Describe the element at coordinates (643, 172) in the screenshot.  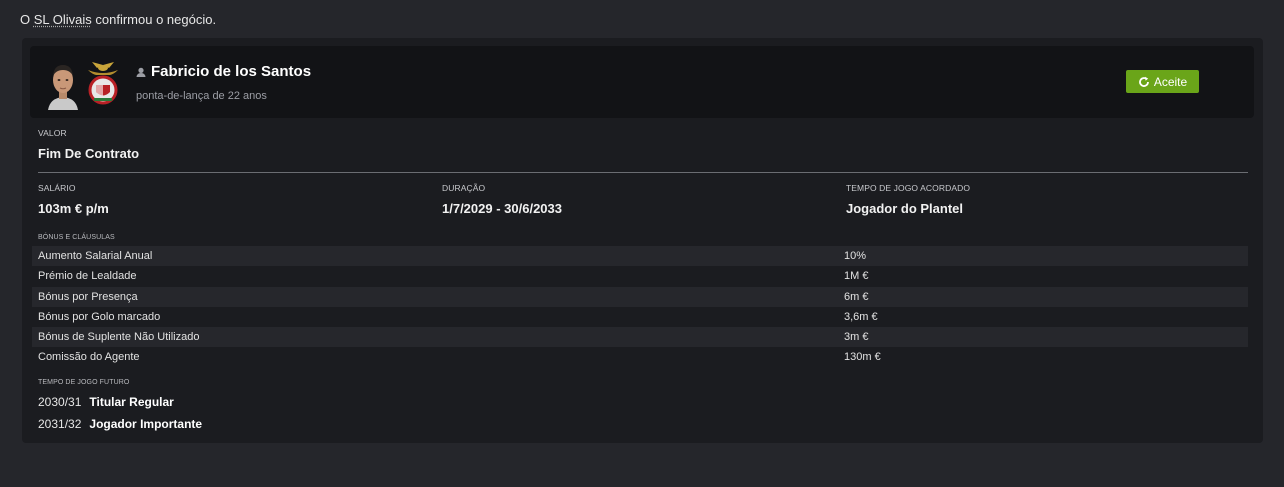
I see `divider` at that location.